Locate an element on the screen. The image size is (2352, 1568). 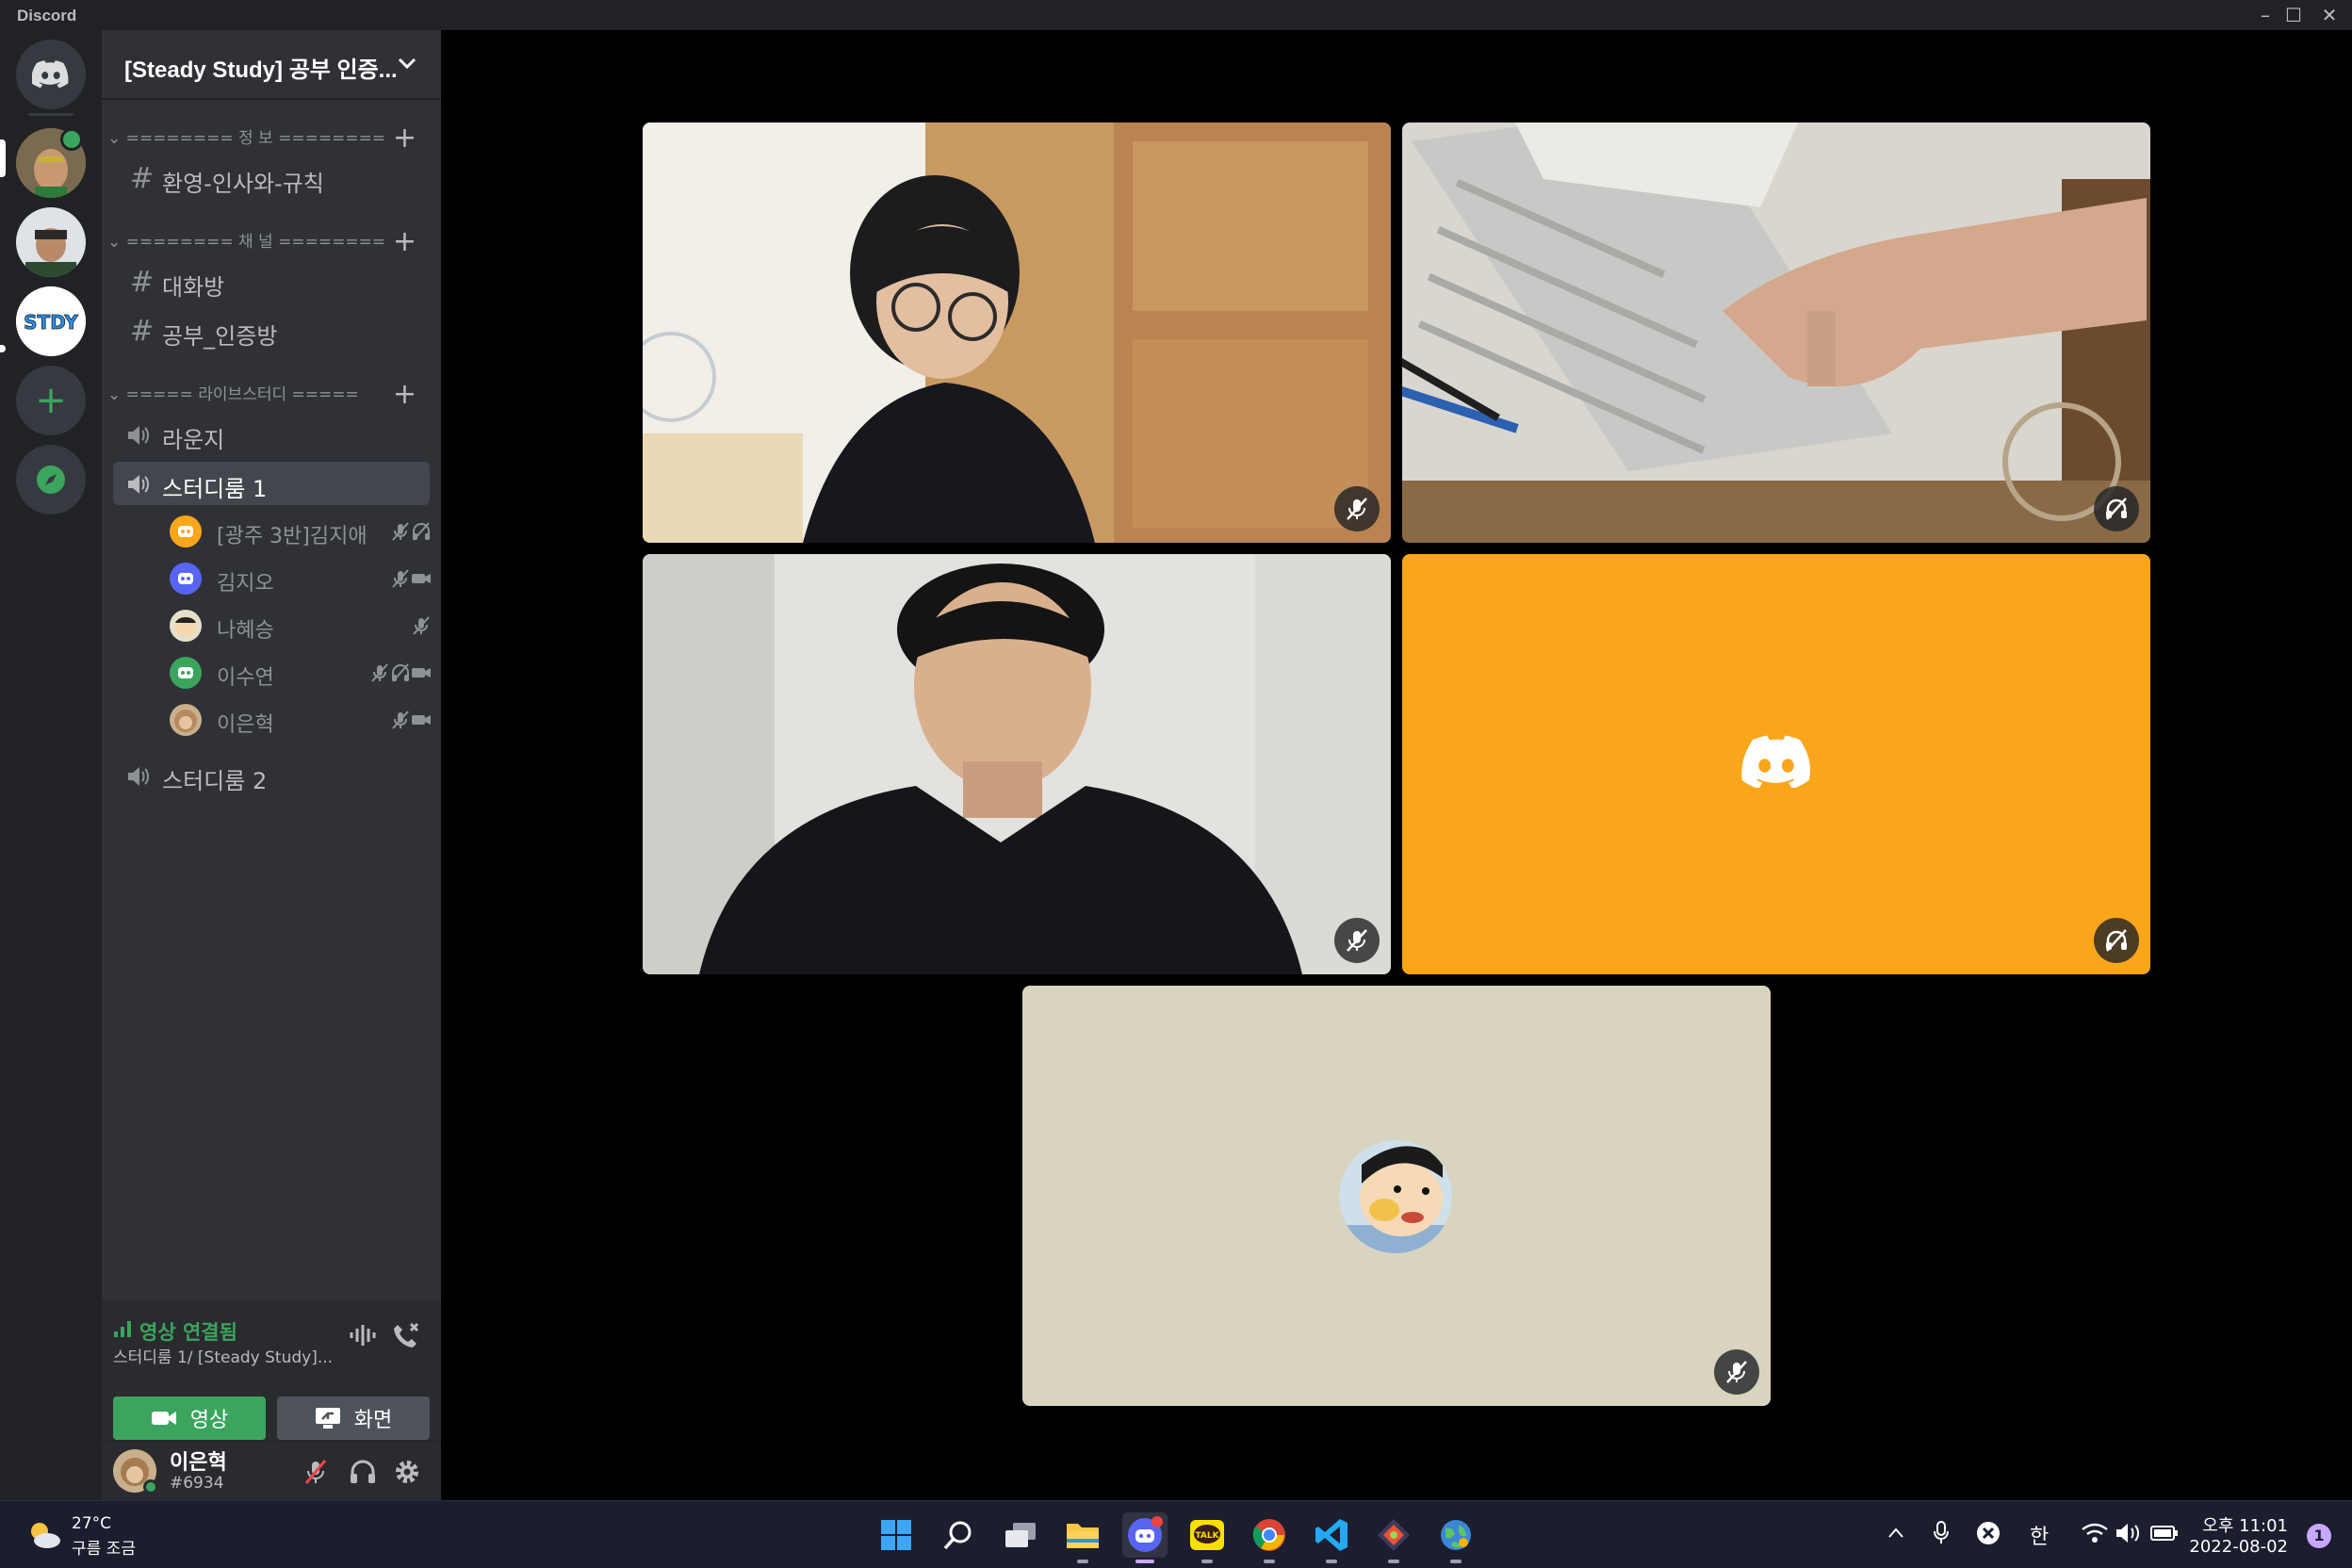
video-tile-5-avatar is located at coordinates (1396, 1196).